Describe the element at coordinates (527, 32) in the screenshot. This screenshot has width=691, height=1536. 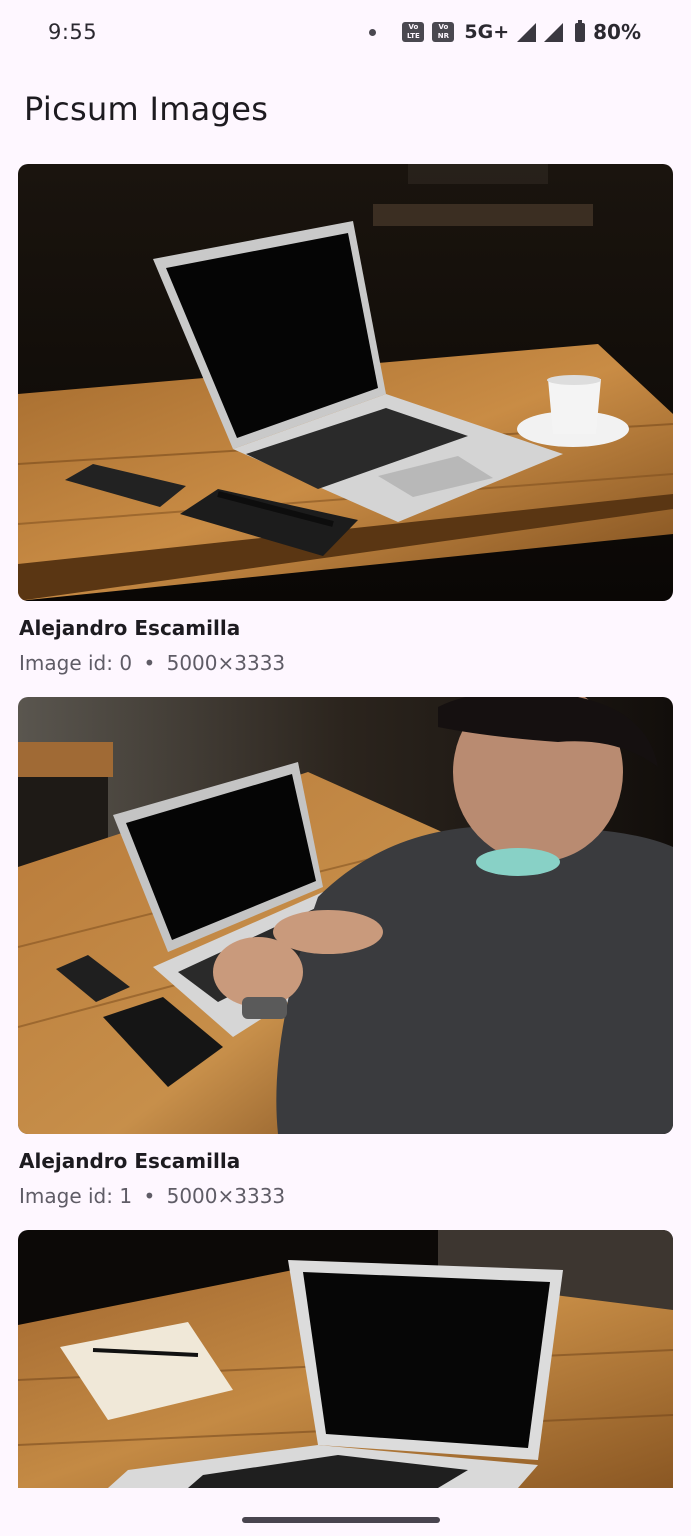
I see `signal-strength-icon` at that location.